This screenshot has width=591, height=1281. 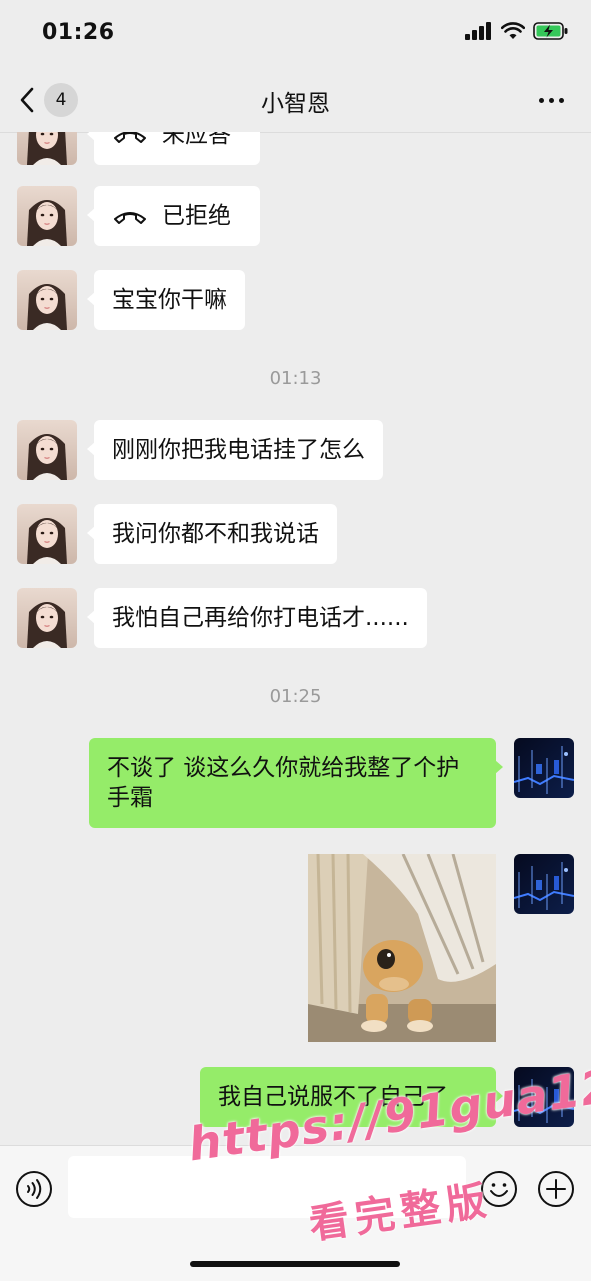 I want to click on message-timestamp: 01:25, so click(x=295, y=696).